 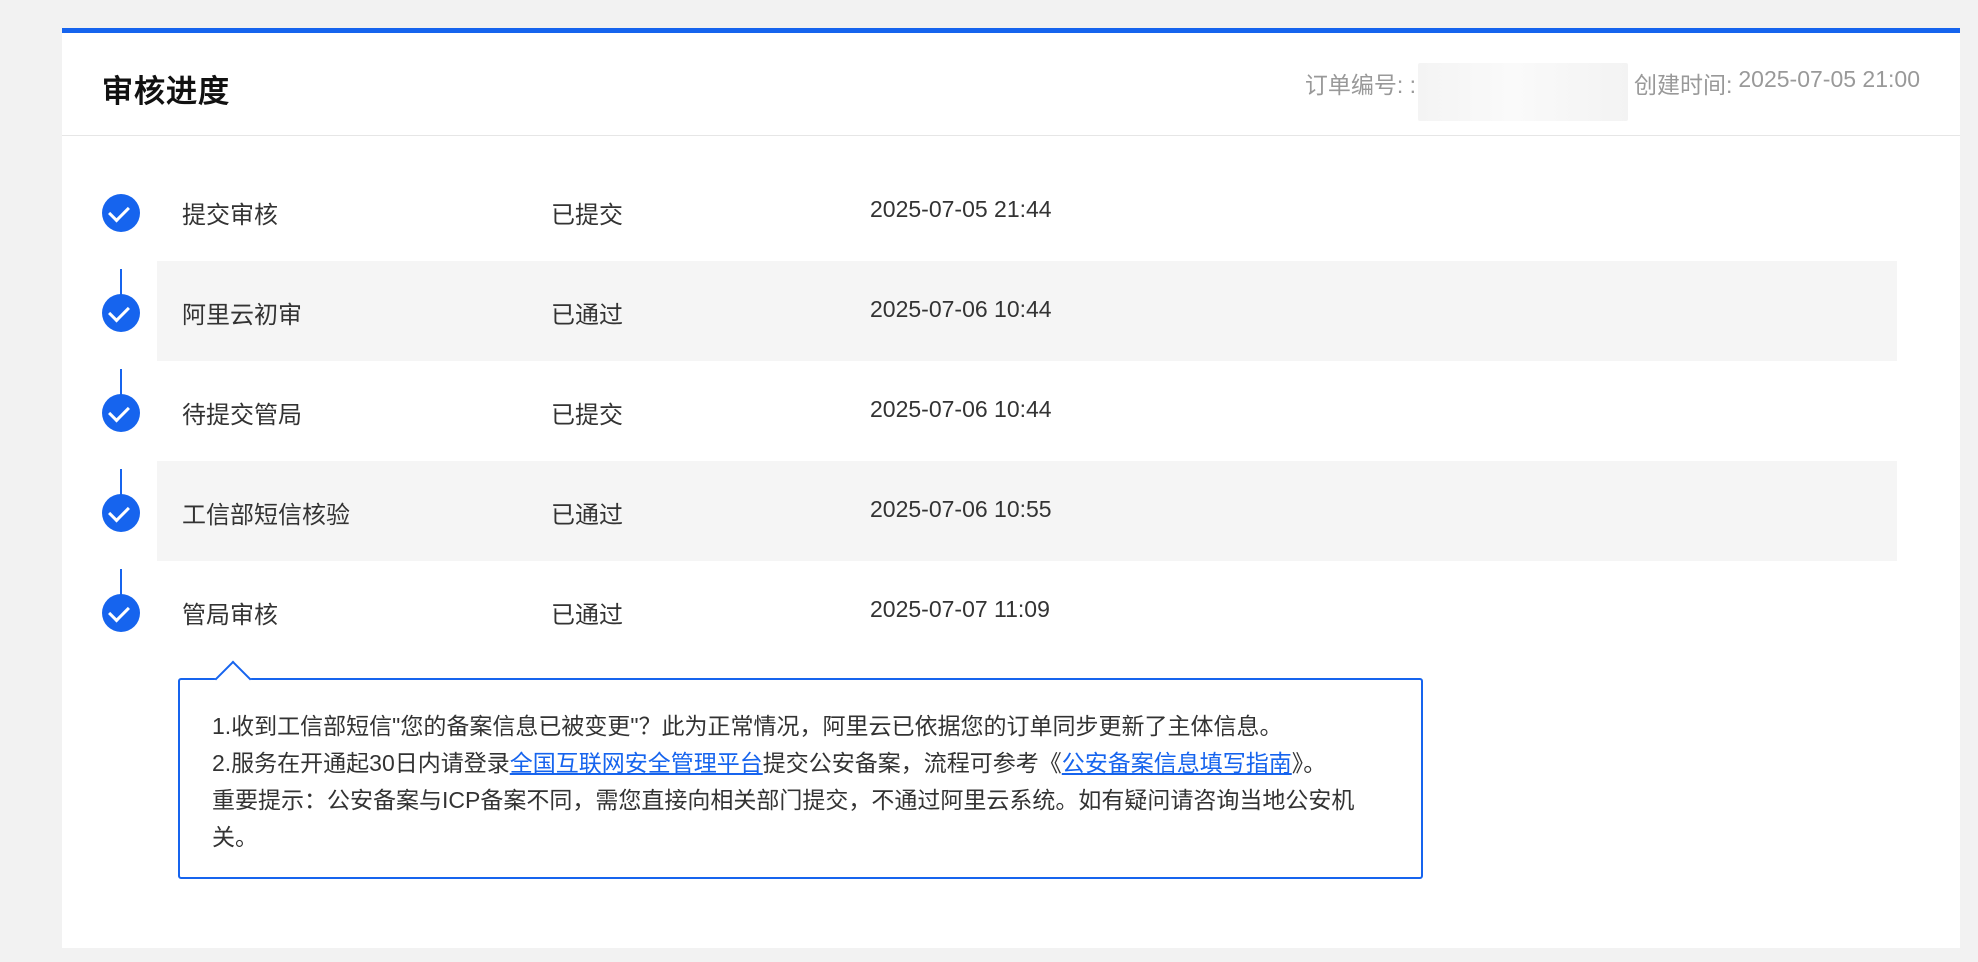 I want to click on step-row: 管局审核 已通过 2025-07-07 11:09, so click(x=1011, y=611).